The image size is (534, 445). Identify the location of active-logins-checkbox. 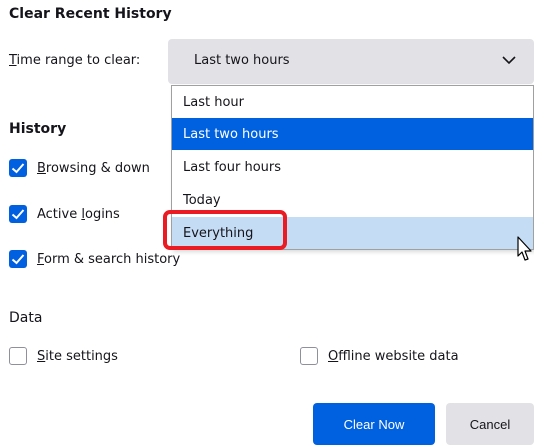
(18, 214).